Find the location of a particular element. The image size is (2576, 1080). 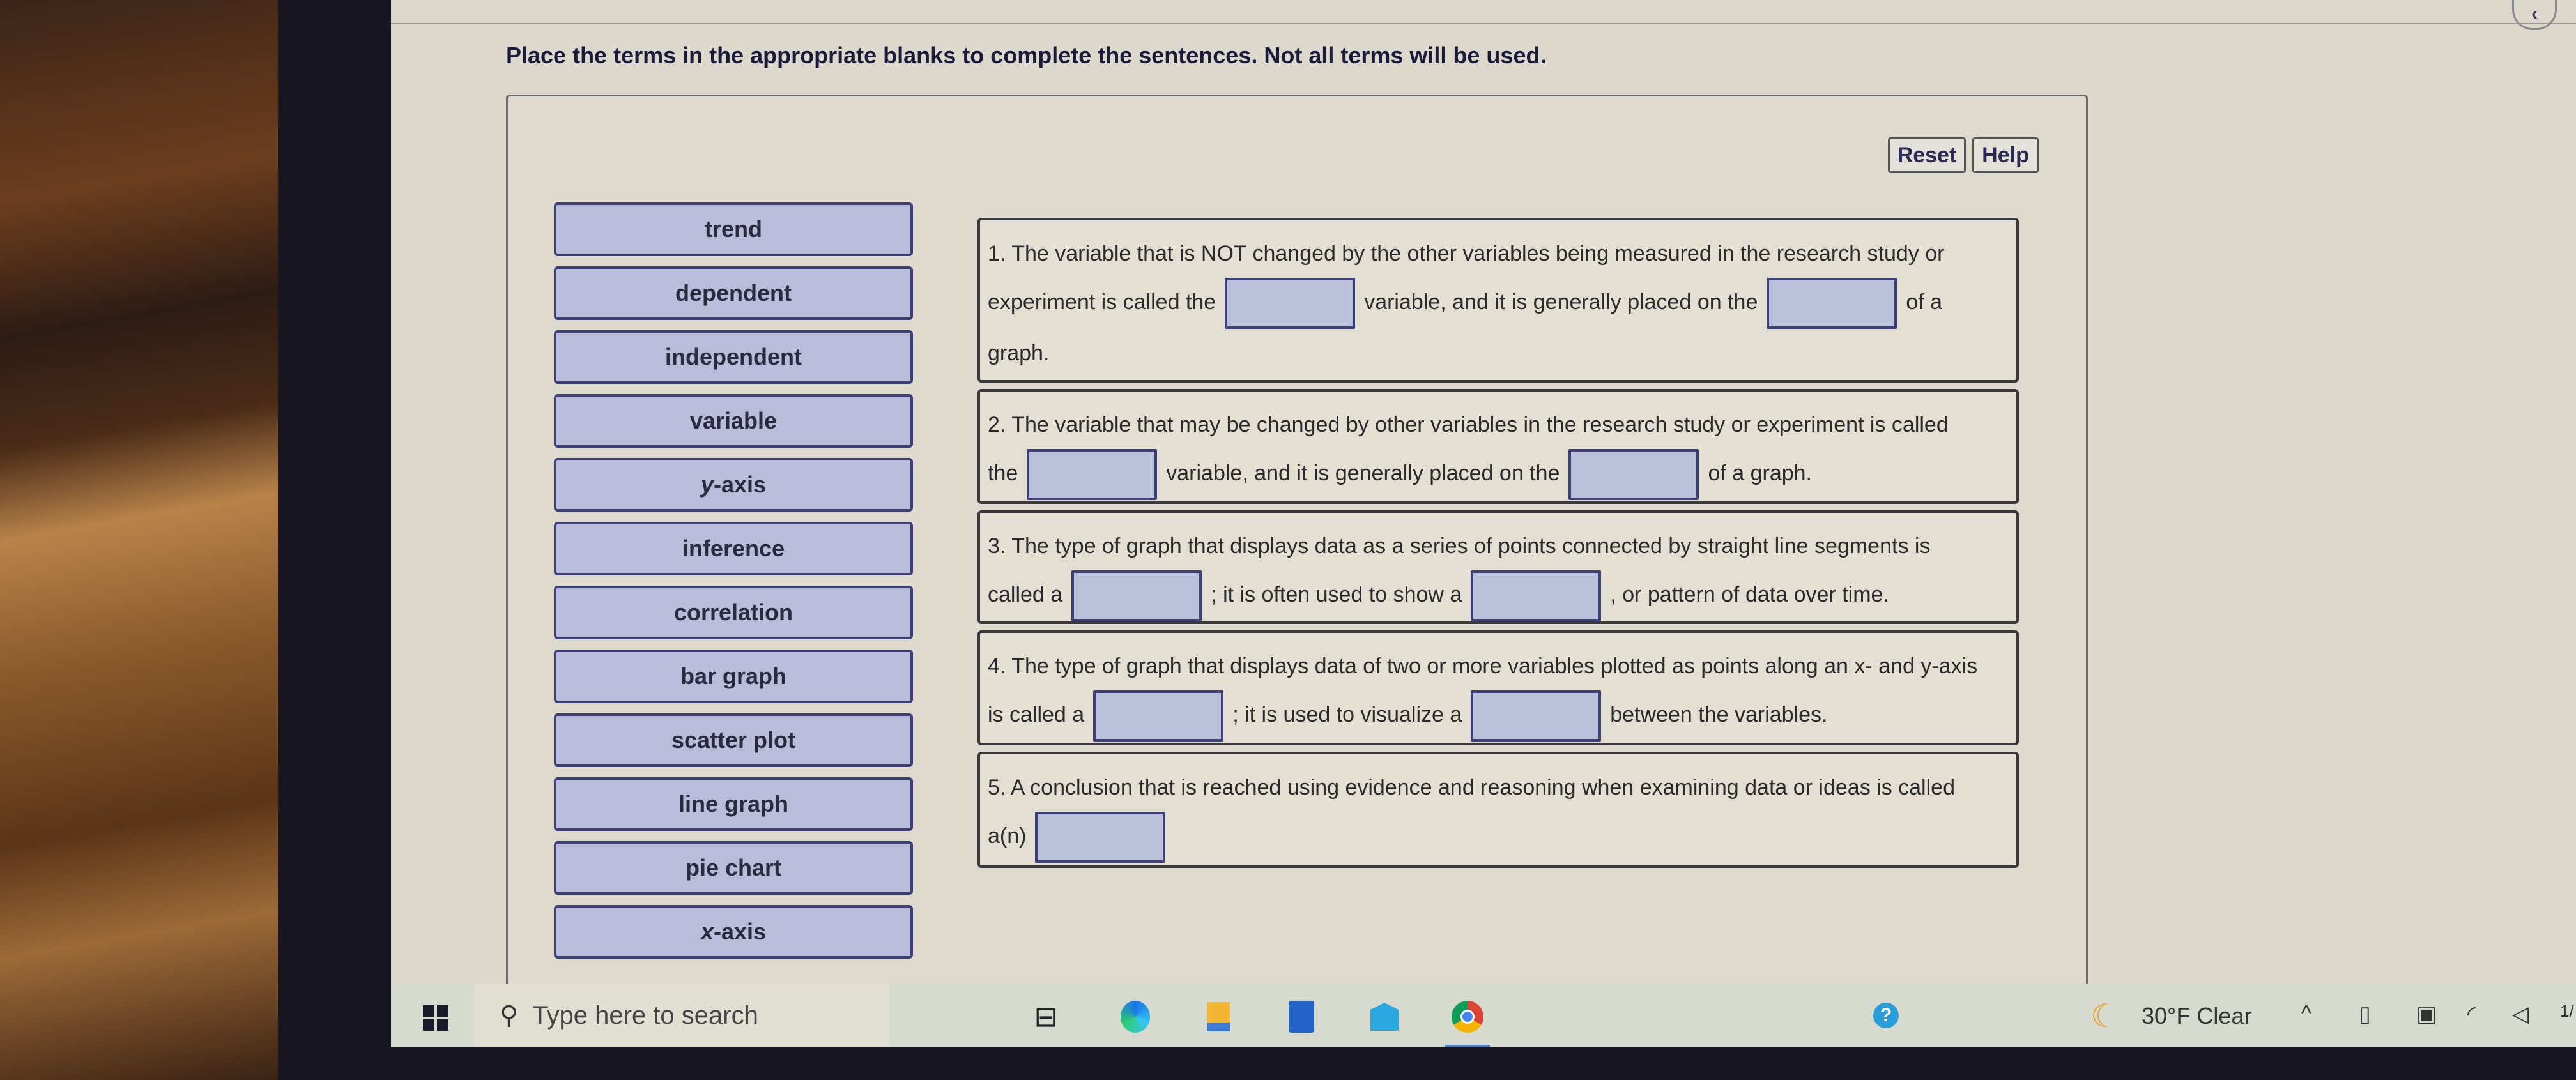

term-dependent: dependent is located at coordinates (733, 293).